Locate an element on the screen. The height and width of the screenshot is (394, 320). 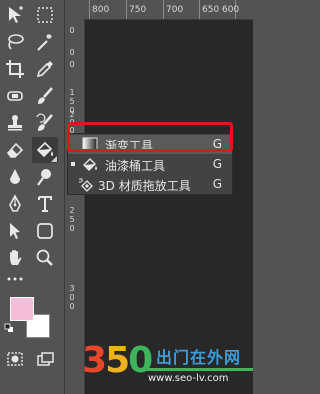
clone-stamp-tool-icon is located at coordinates (15, 123).